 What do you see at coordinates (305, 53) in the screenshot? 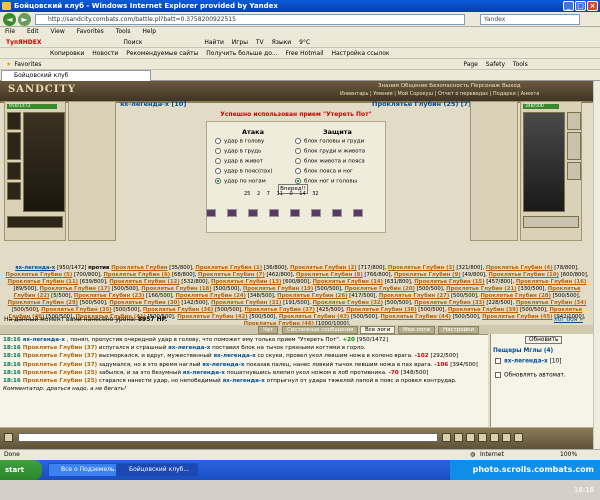
I see `link-item: Free Hotmail` at bounding box center [305, 53].